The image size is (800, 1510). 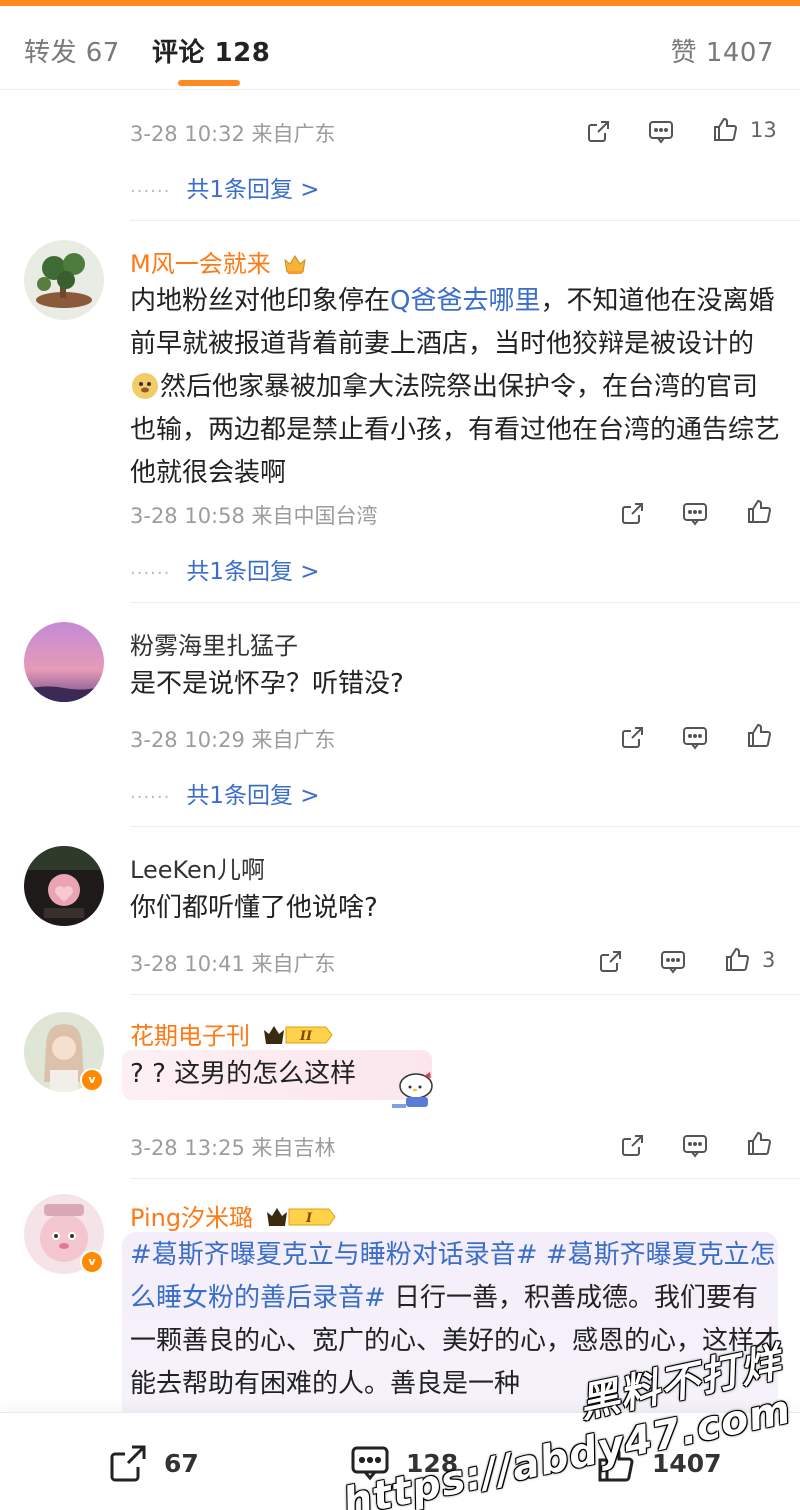 I want to click on username: Ping汐米璐 I, so click(x=233, y=1217).